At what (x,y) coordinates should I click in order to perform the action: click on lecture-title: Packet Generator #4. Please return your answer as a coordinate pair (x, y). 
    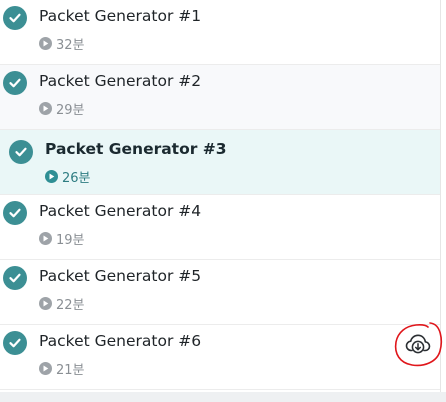
    Looking at the image, I should click on (120, 211).